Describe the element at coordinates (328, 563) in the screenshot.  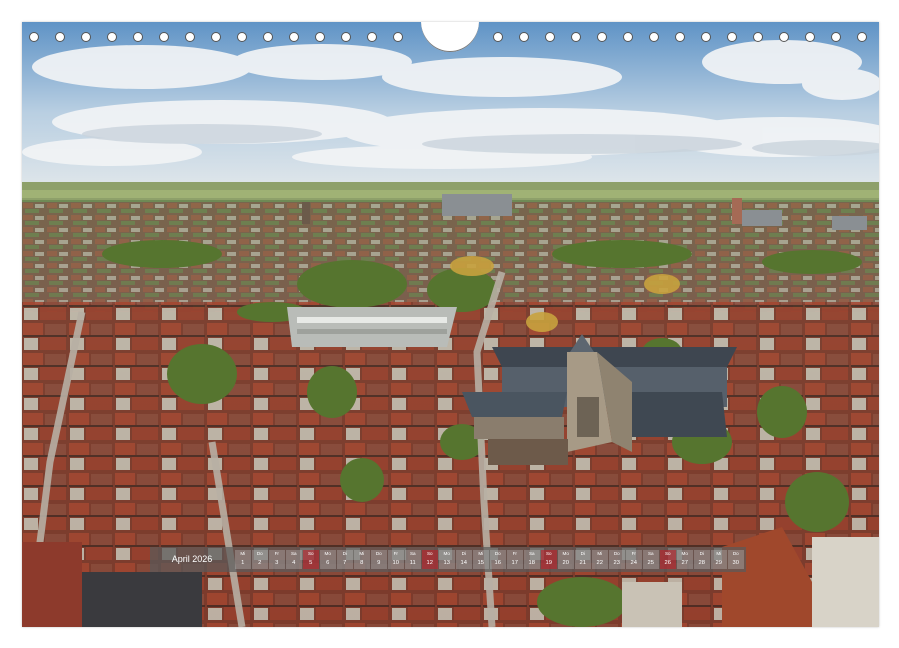
I see `day-number: 6` at that location.